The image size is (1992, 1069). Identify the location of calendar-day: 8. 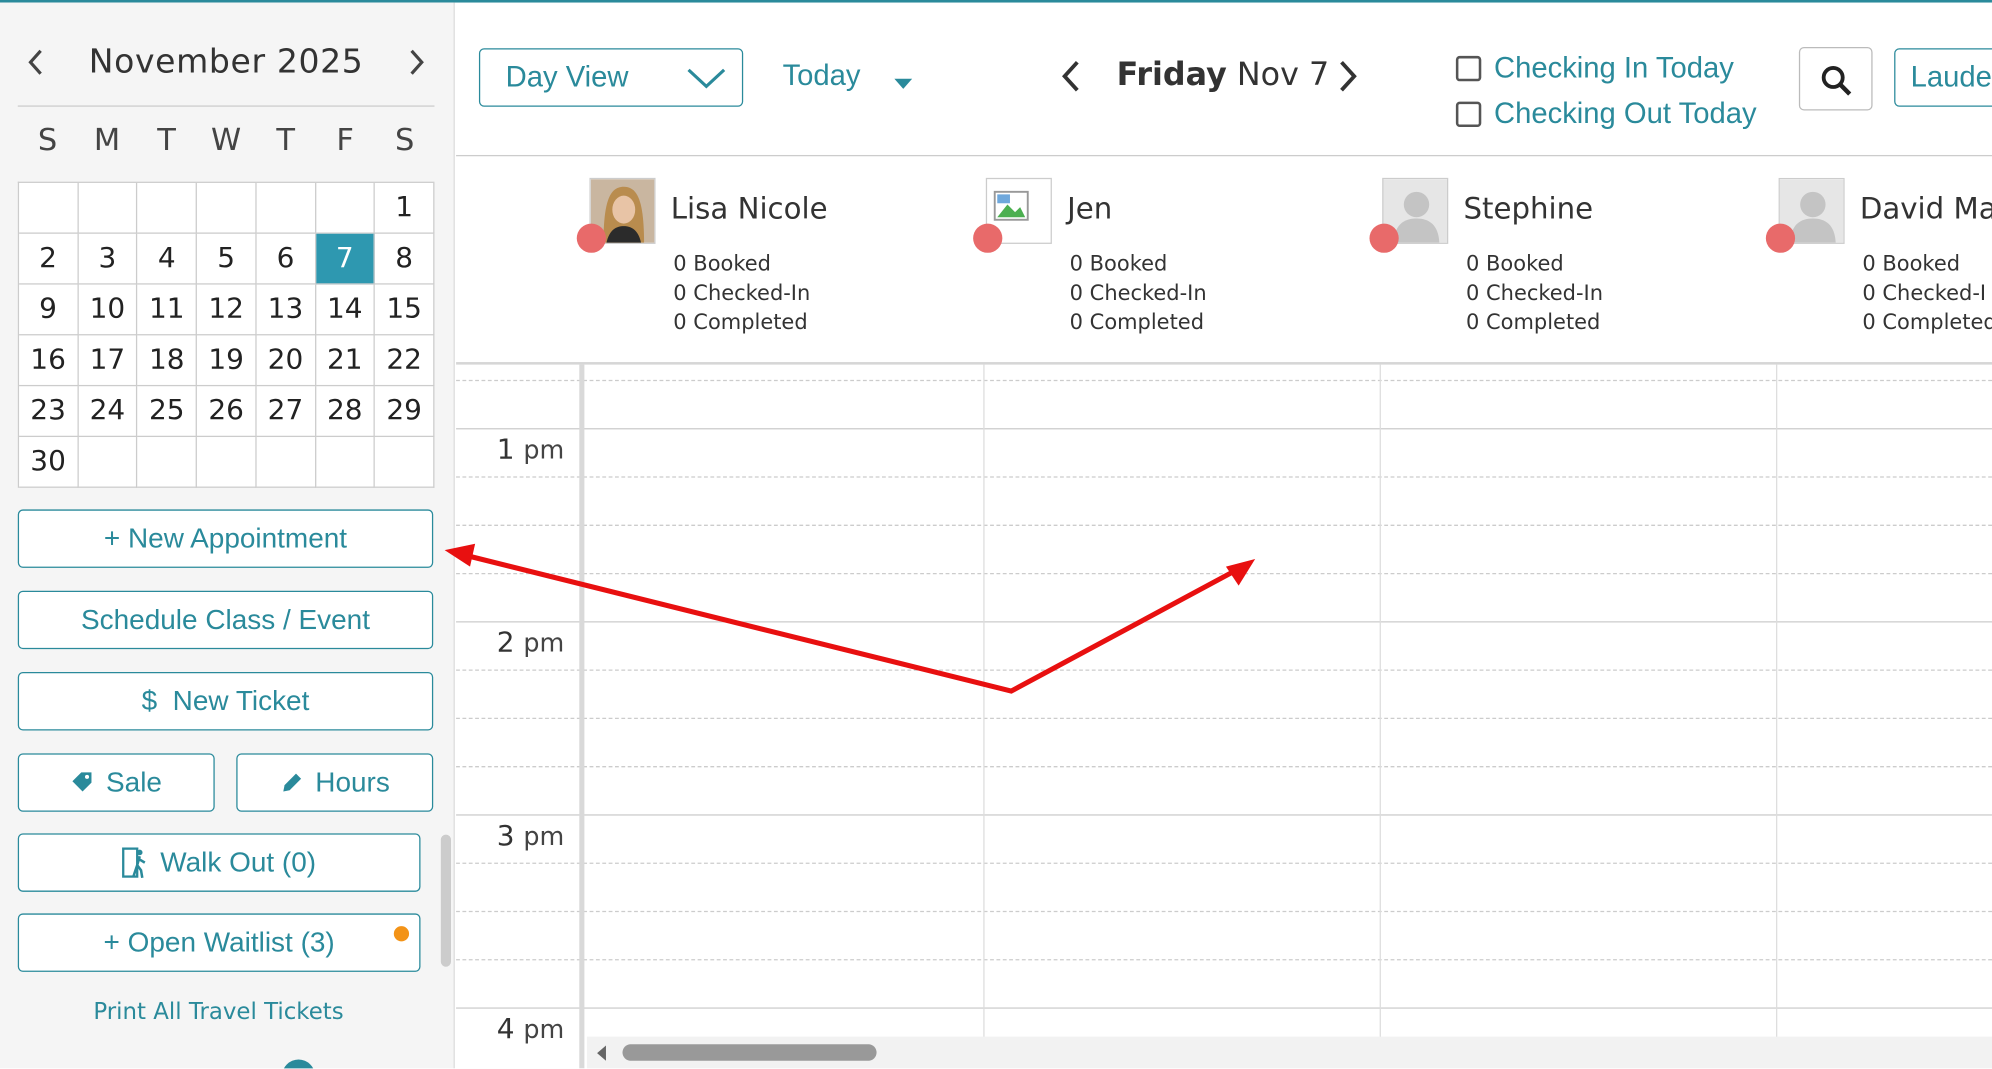
(405, 259).